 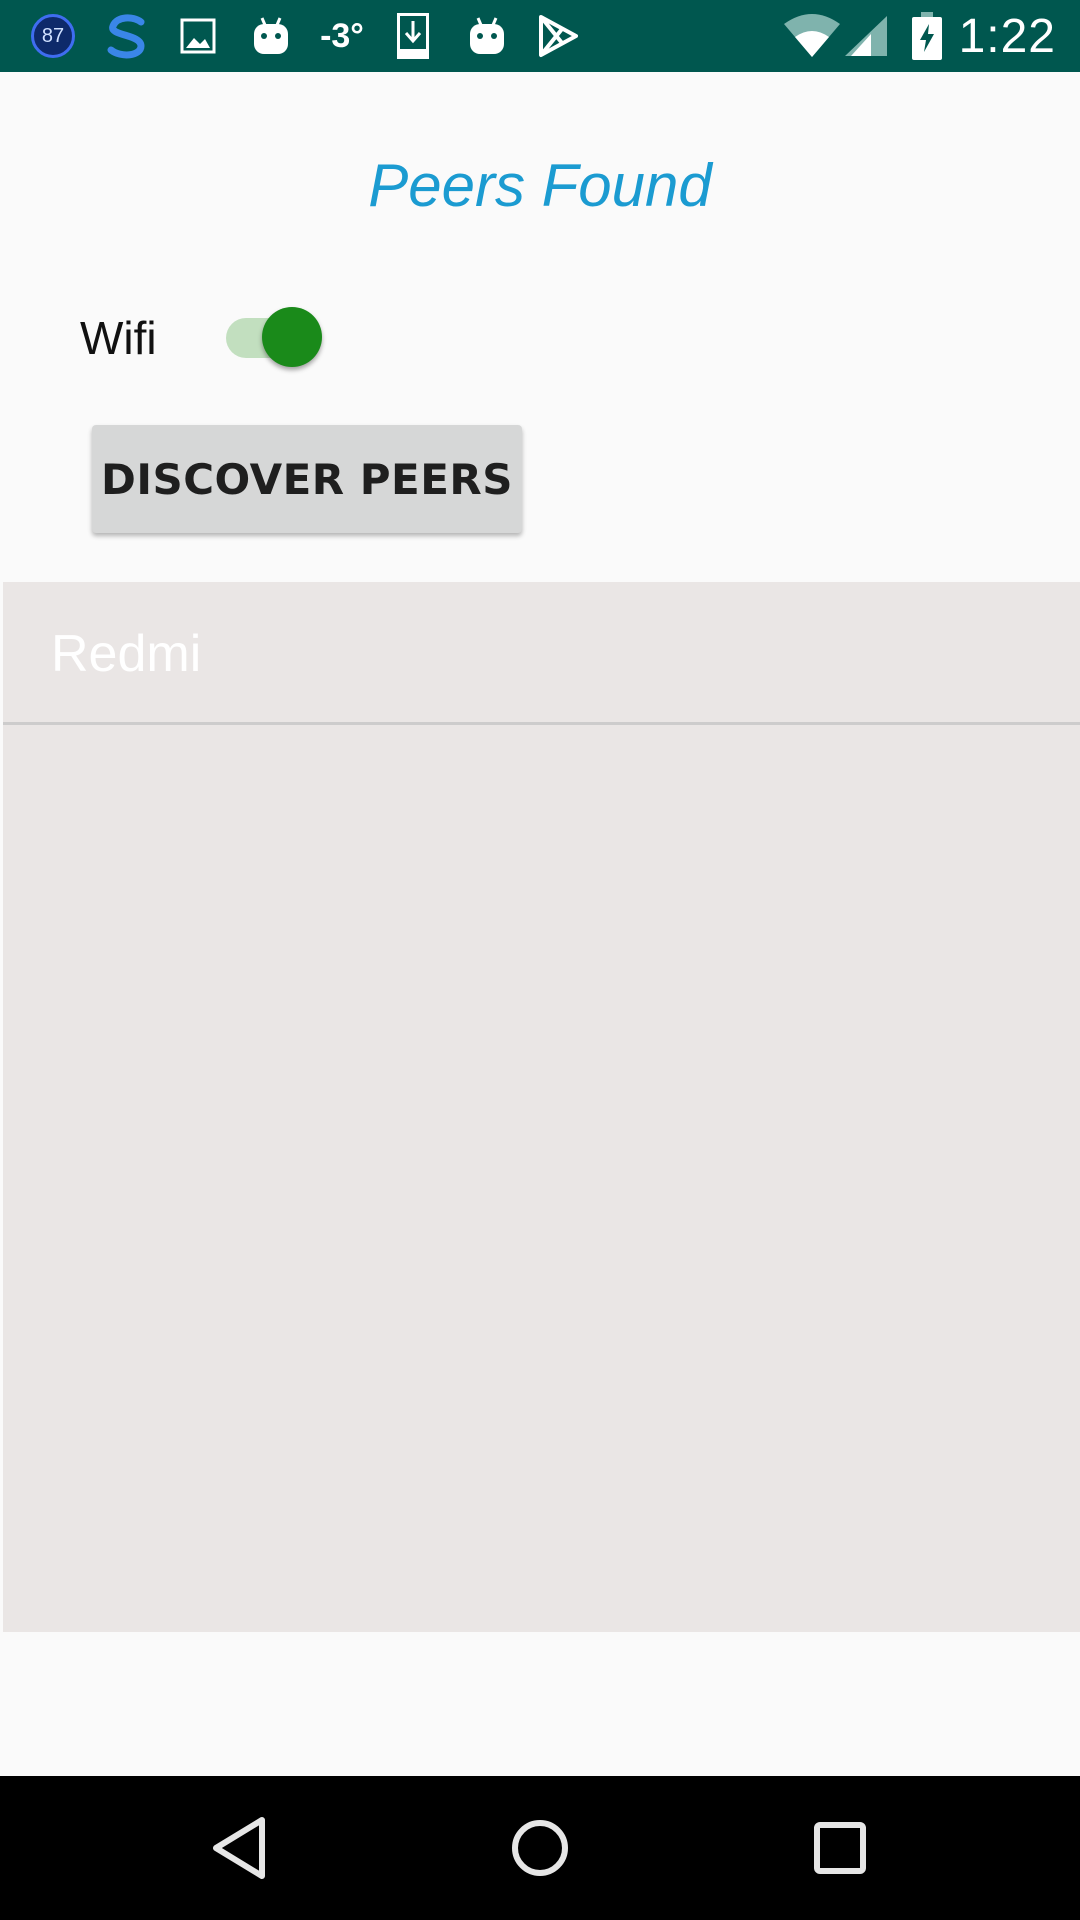 What do you see at coordinates (812, 36) in the screenshot?
I see `wifi-icon` at bounding box center [812, 36].